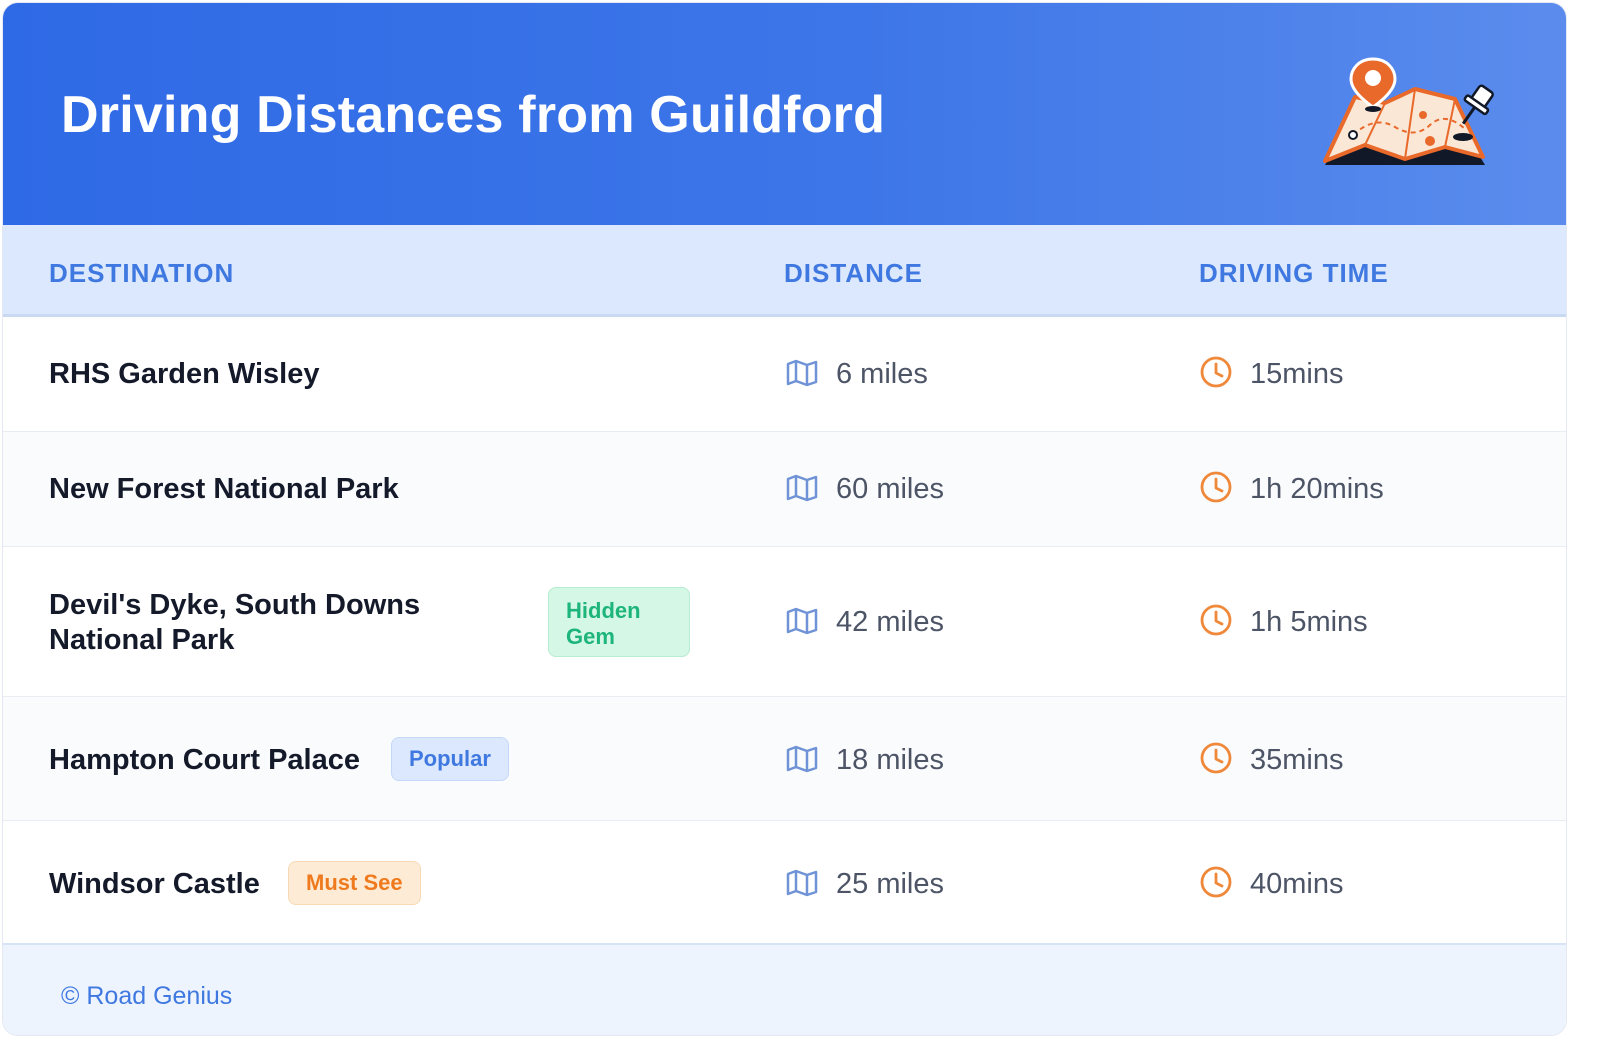 This screenshot has width=1604, height=1062. Describe the element at coordinates (784, 989) in the screenshot. I see `footer: © Road Genius` at that location.